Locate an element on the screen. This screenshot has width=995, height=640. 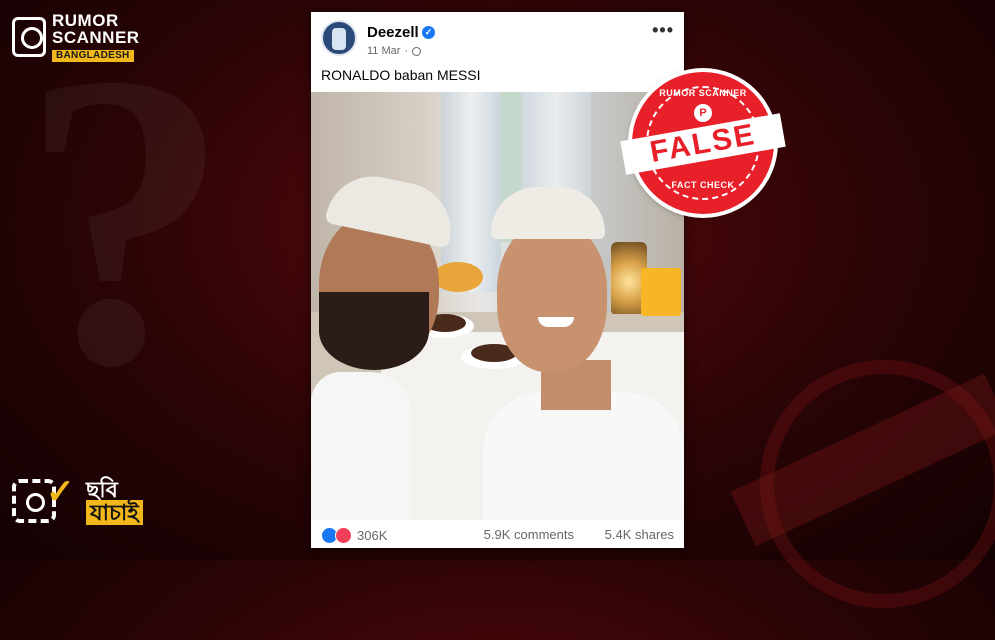
love-icon is located at coordinates (343, 535).